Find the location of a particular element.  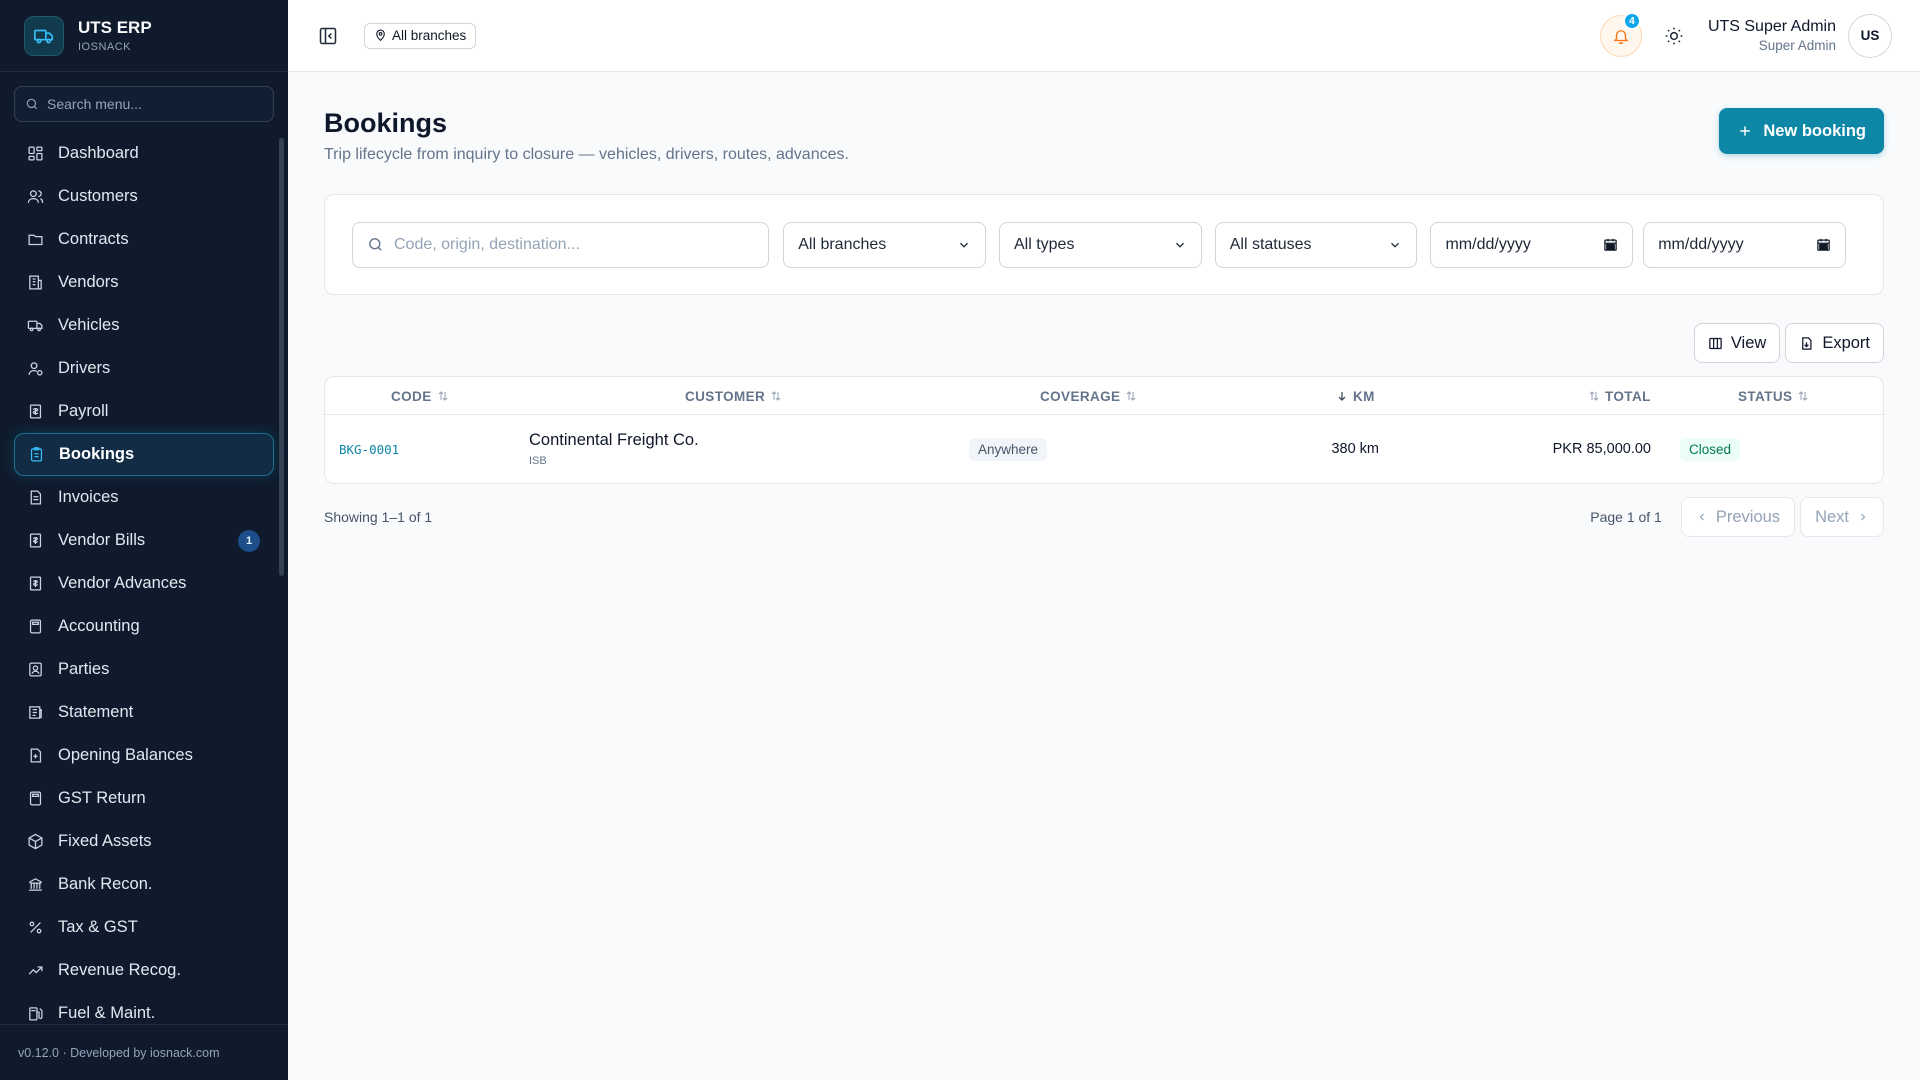

page-info: Page 1 of 1 is located at coordinates (1626, 517).